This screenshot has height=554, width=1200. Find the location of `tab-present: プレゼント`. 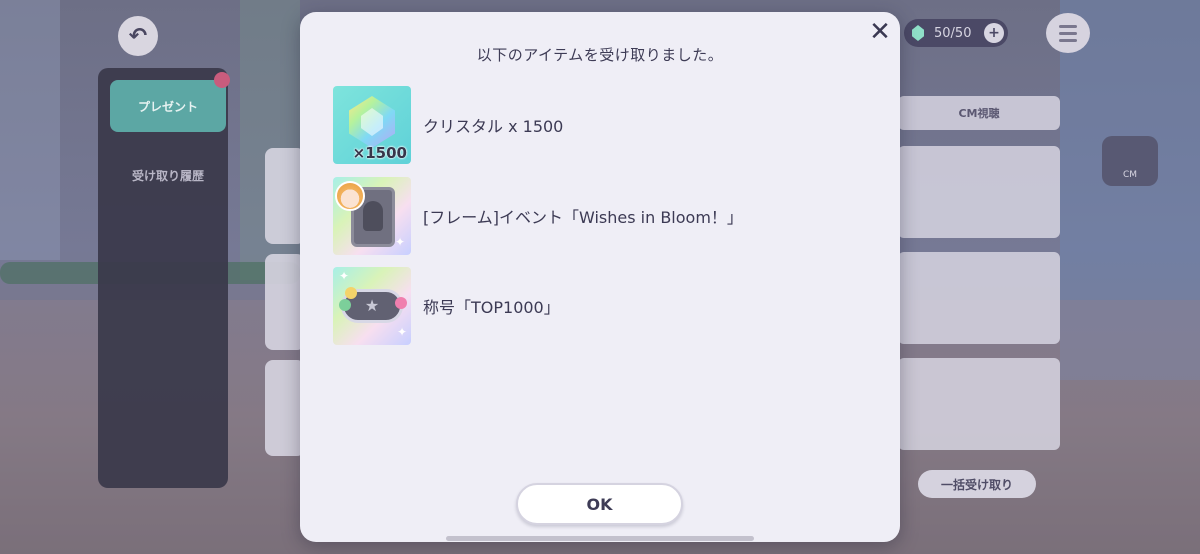

tab-present: プレゼント is located at coordinates (168, 106).